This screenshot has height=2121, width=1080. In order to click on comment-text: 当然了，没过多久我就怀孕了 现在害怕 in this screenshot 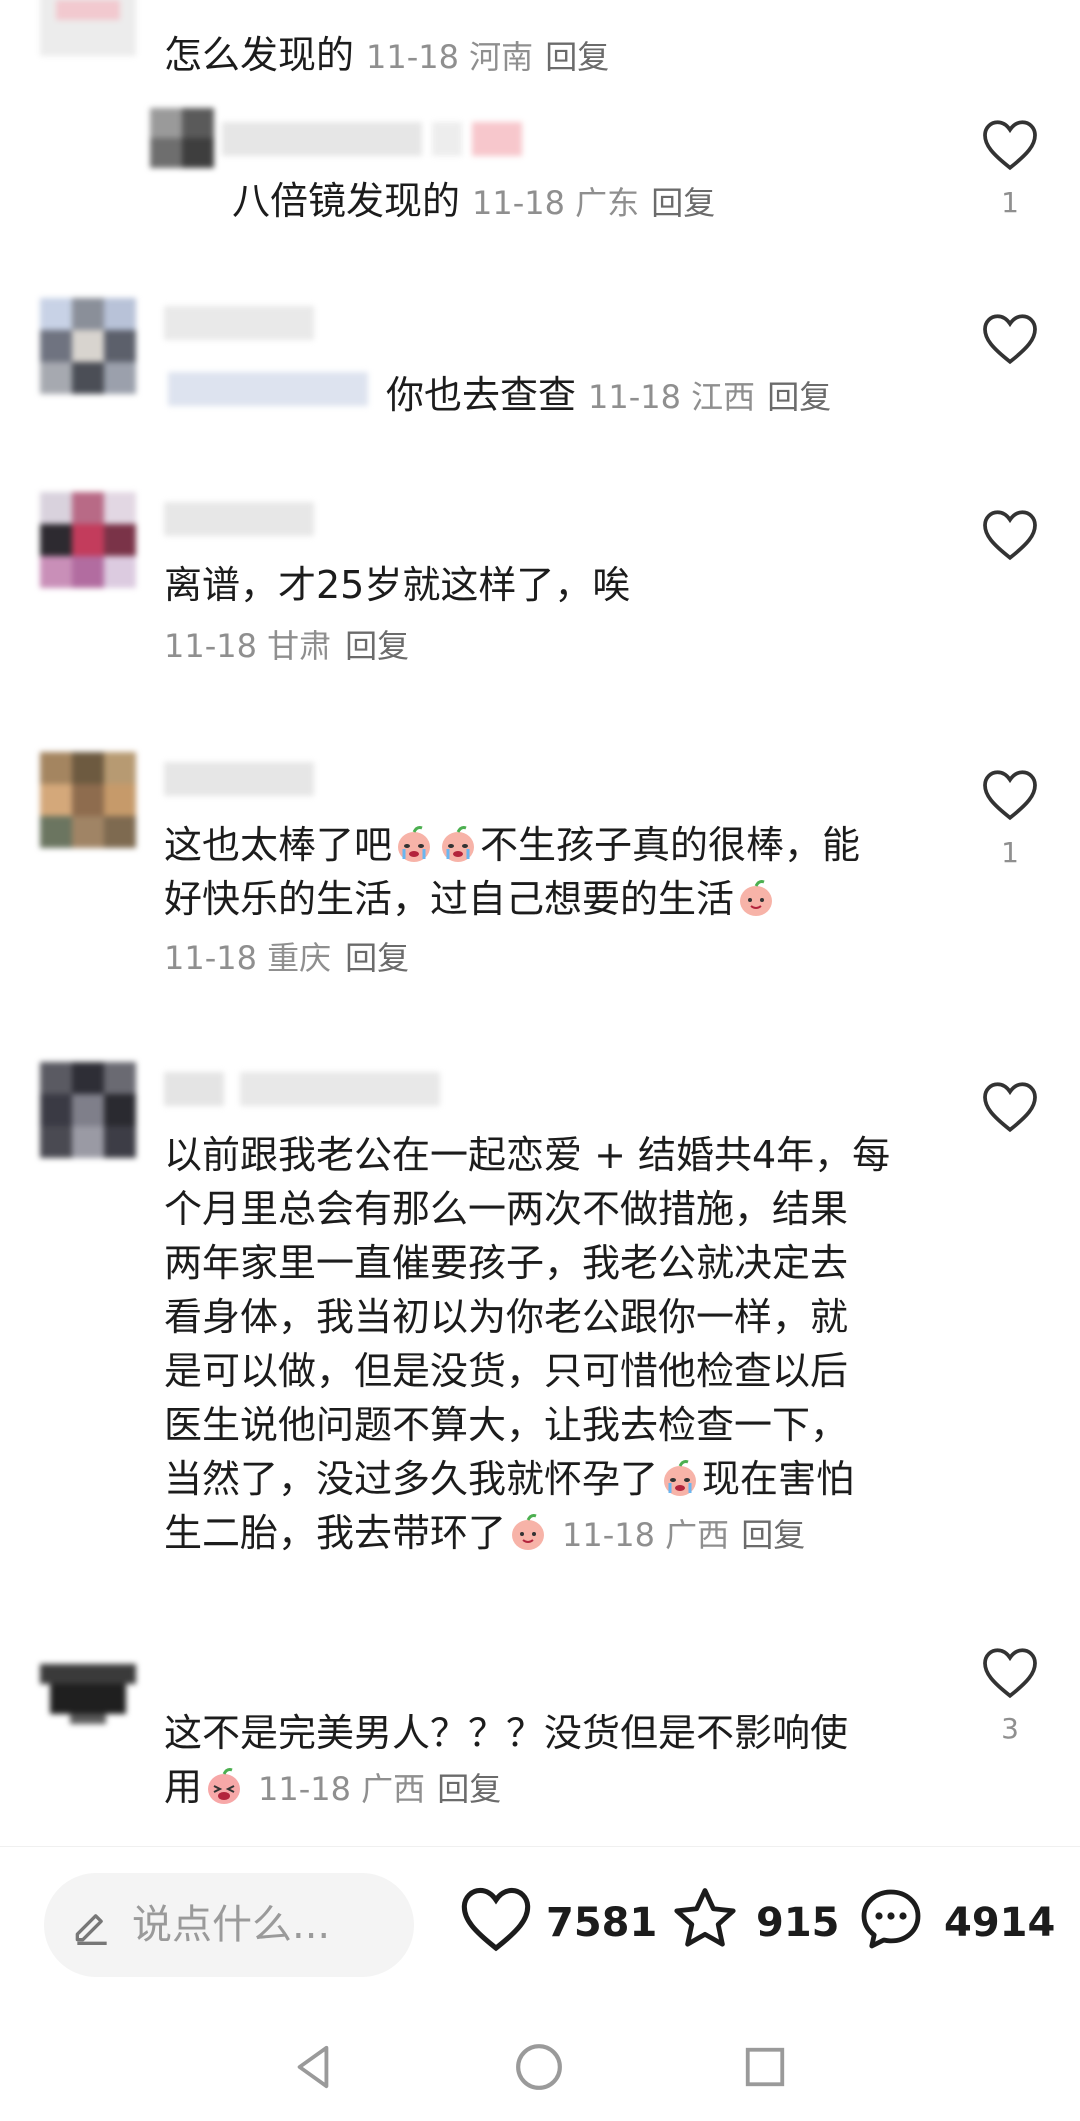, I will do `click(509, 1479)`.